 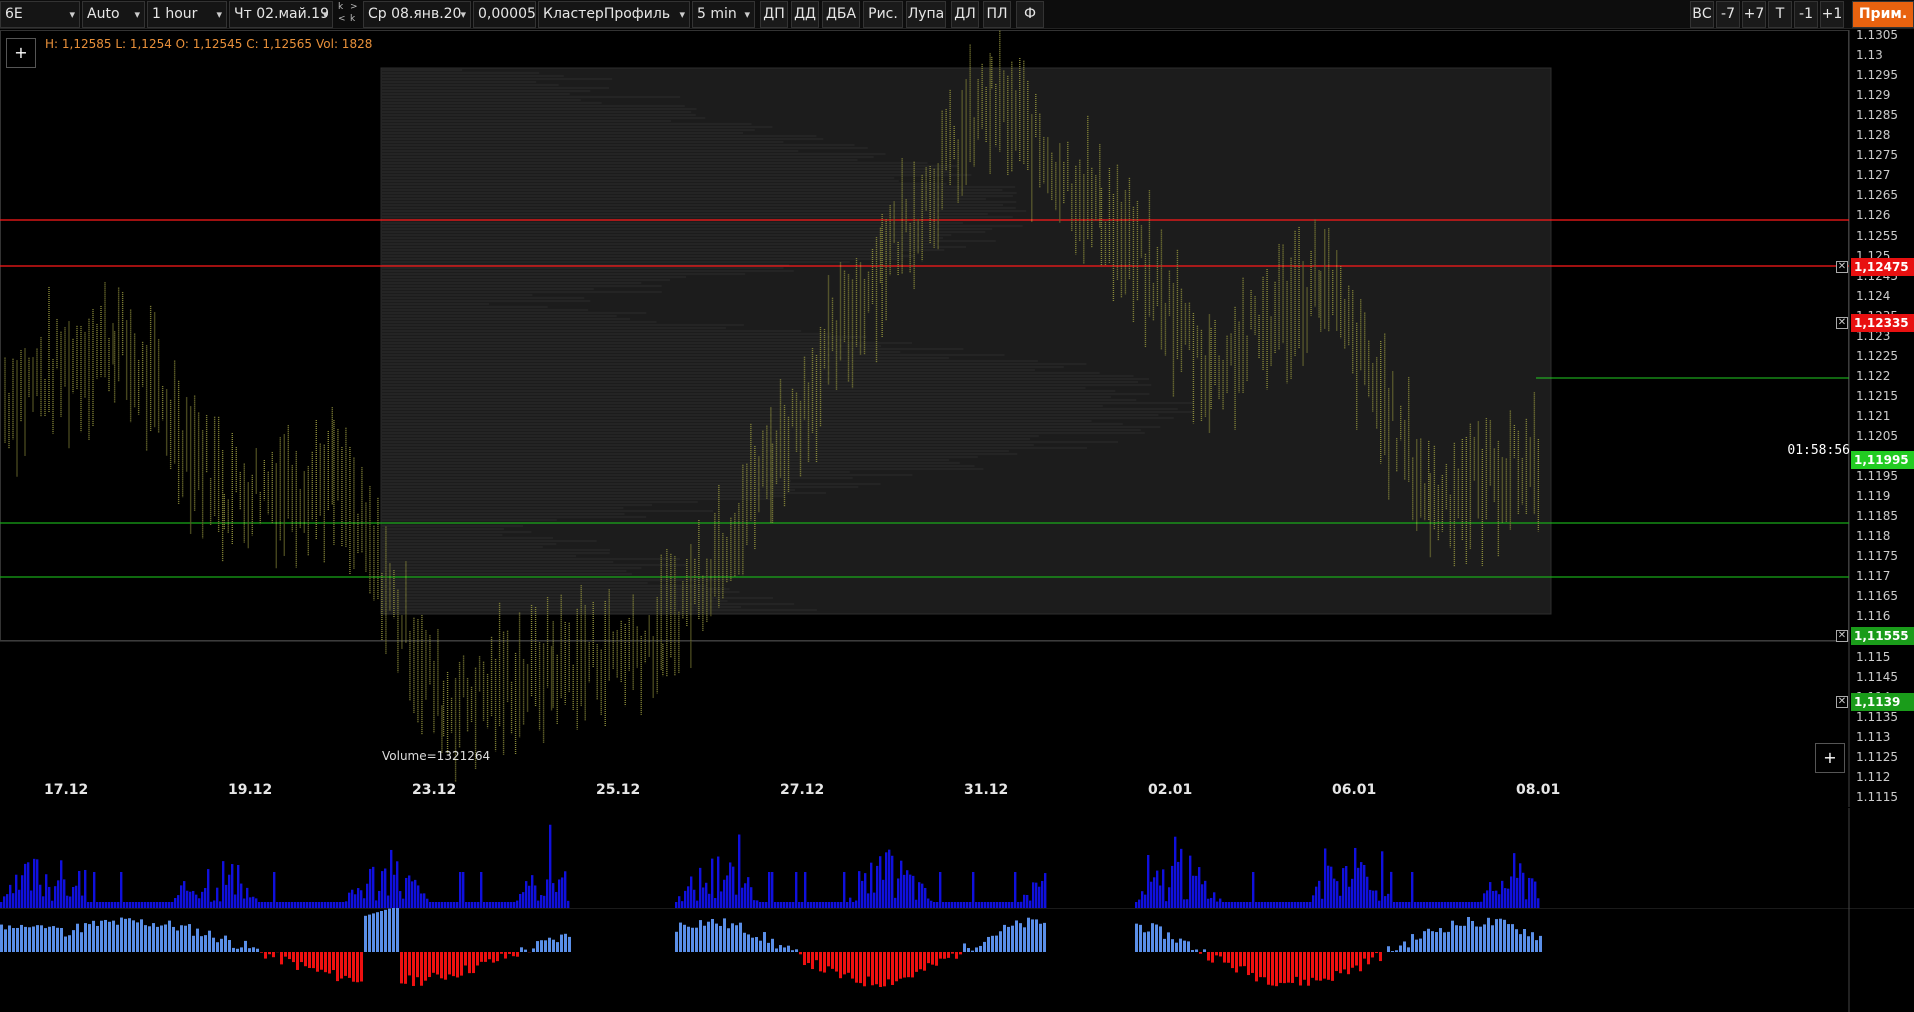 What do you see at coordinates (352, 19) in the screenshot?
I see `nav-k-bottom: k` at bounding box center [352, 19].